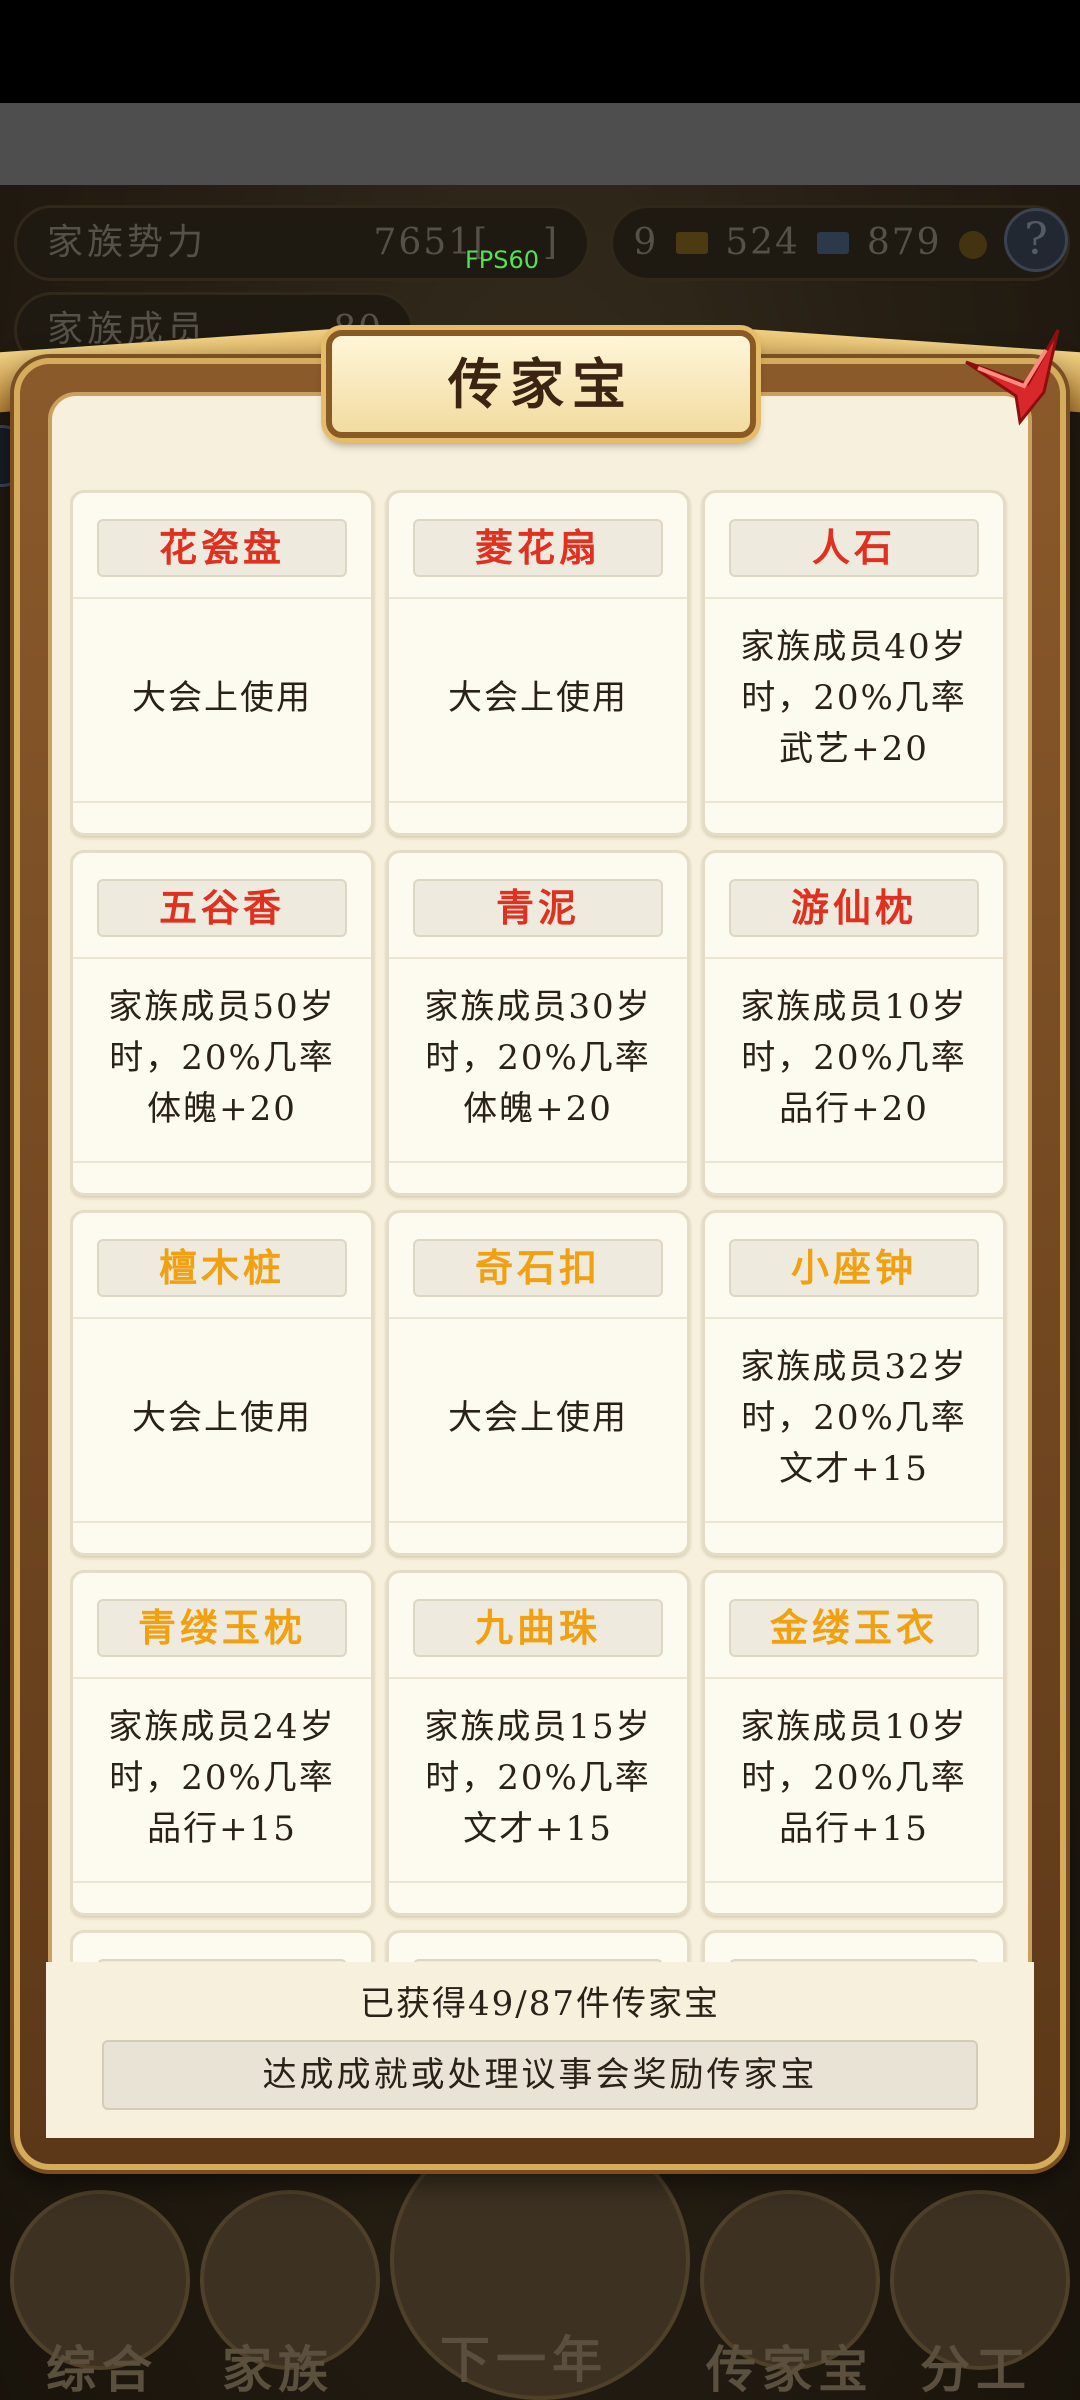 This screenshot has width=1080, height=2400. Describe the element at coordinates (222, 1777) in the screenshot. I see `heirloom-description: 家族成员24岁 时，20%几率 品行+15` at that location.